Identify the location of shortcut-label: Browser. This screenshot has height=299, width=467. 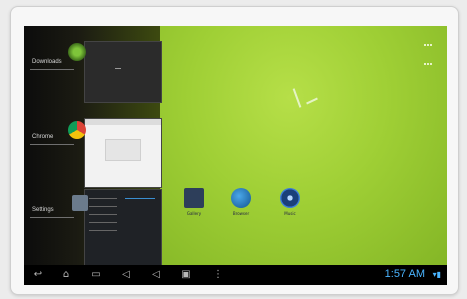
(241, 213).